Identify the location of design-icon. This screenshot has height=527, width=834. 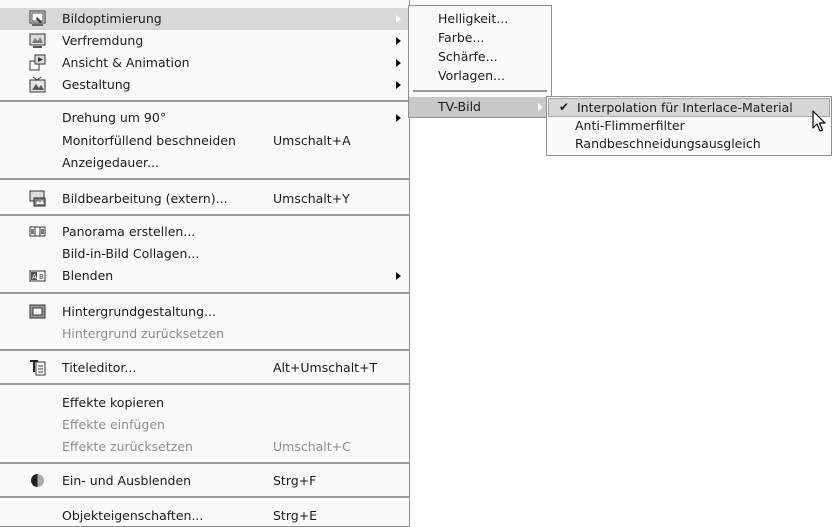
(37, 84).